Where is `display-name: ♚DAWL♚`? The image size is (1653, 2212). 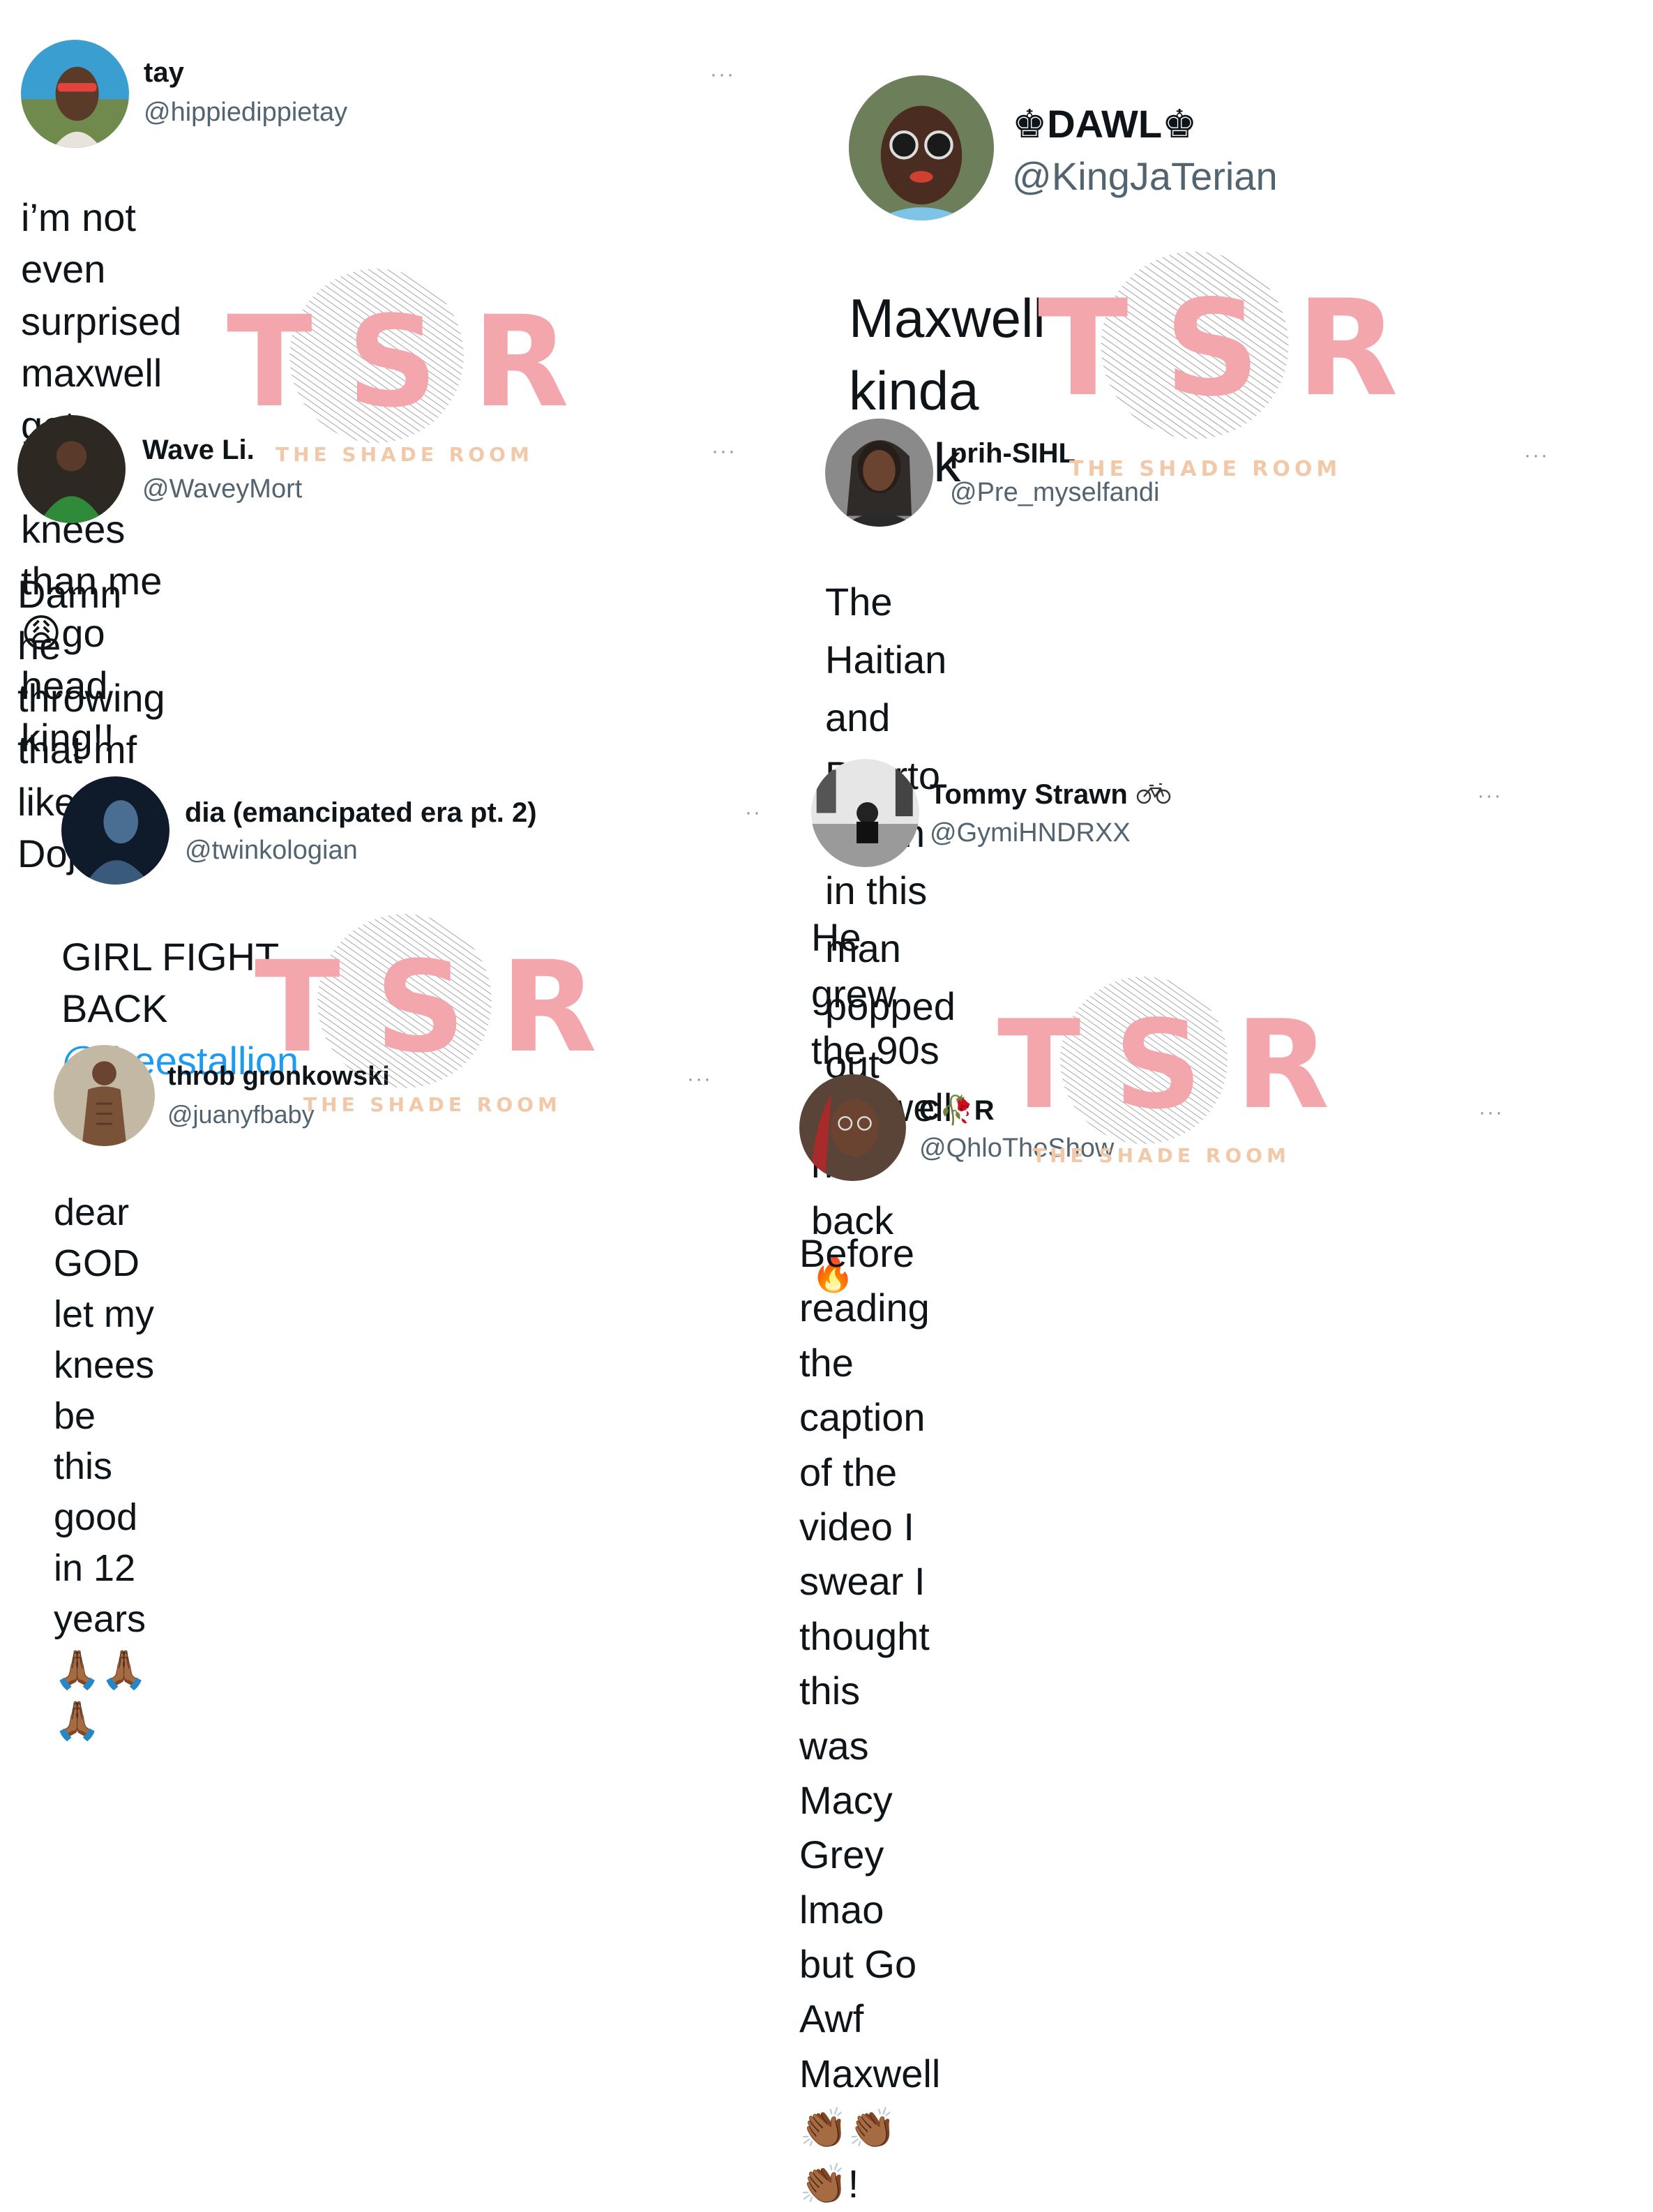 display-name: ♚DAWL♚ is located at coordinates (1104, 124).